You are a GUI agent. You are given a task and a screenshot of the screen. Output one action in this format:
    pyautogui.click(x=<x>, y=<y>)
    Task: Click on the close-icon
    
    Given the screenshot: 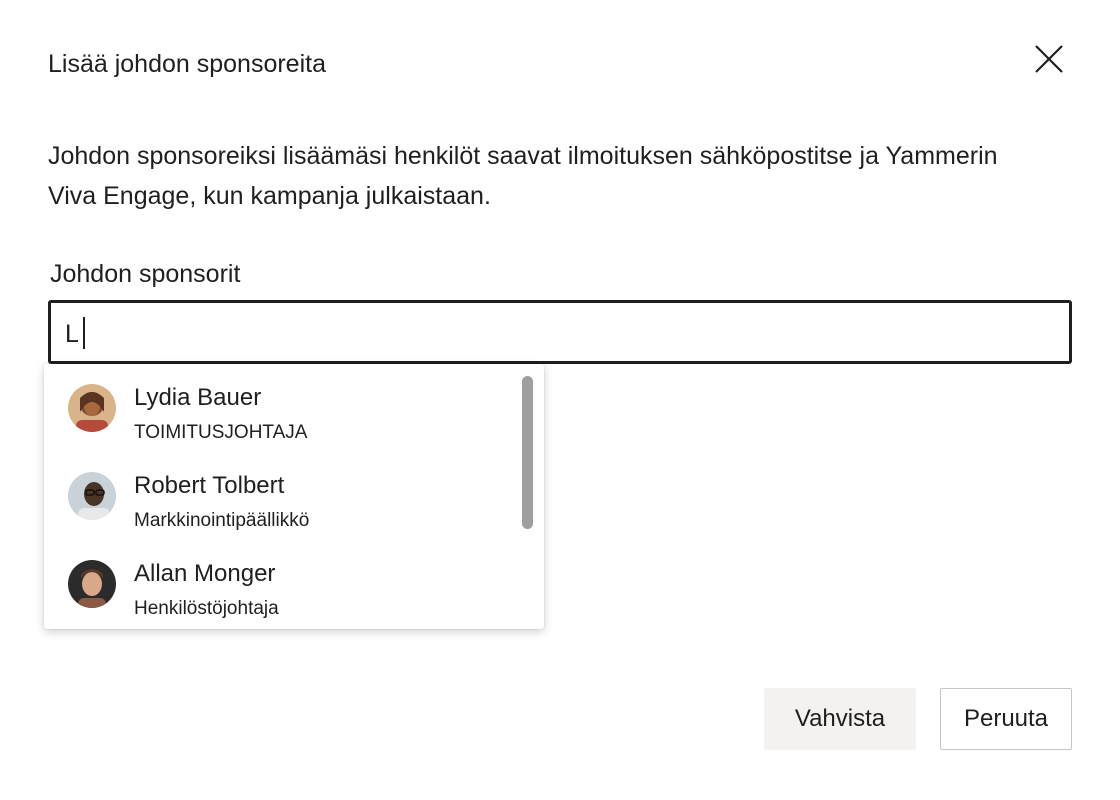 What is the action you would take?
    pyautogui.click(x=1049, y=59)
    